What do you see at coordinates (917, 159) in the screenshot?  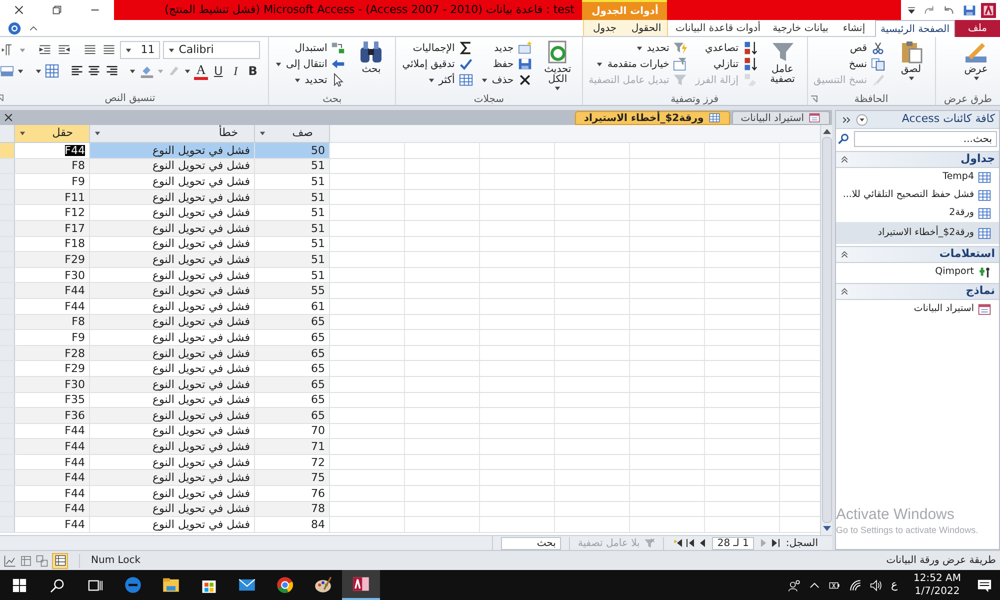 I see `group-header: جداول` at bounding box center [917, 159].